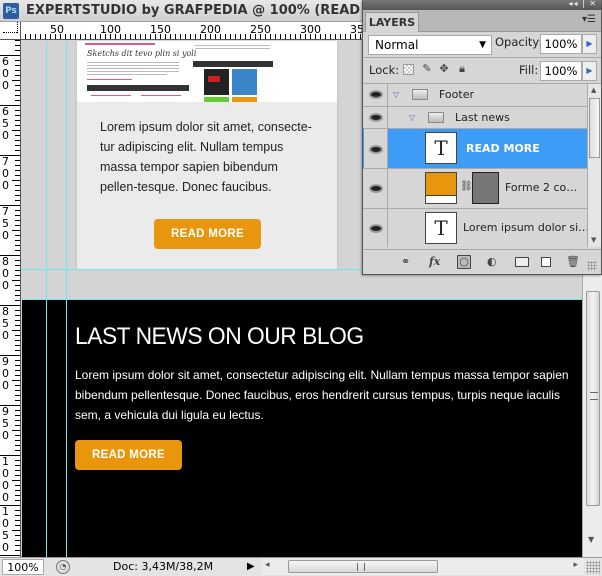 This screenshot has height=576, width=602. What do you see at coordinates (434, 262) in the screenshot?
I see `fx-icon: fx` at bounding box center [434, 262].